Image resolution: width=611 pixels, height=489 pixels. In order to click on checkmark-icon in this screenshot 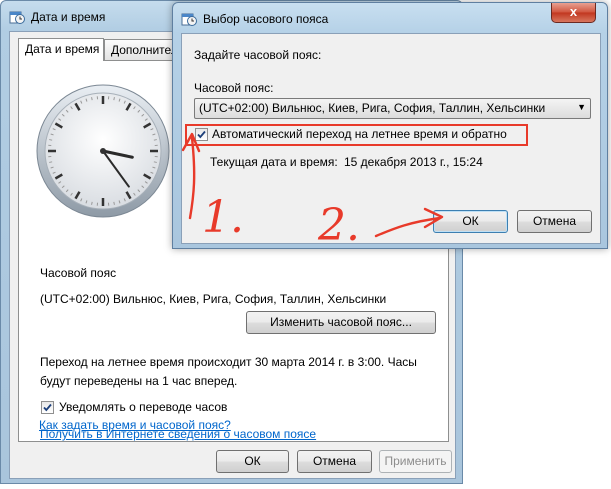, I will do `click(47, 407)`.